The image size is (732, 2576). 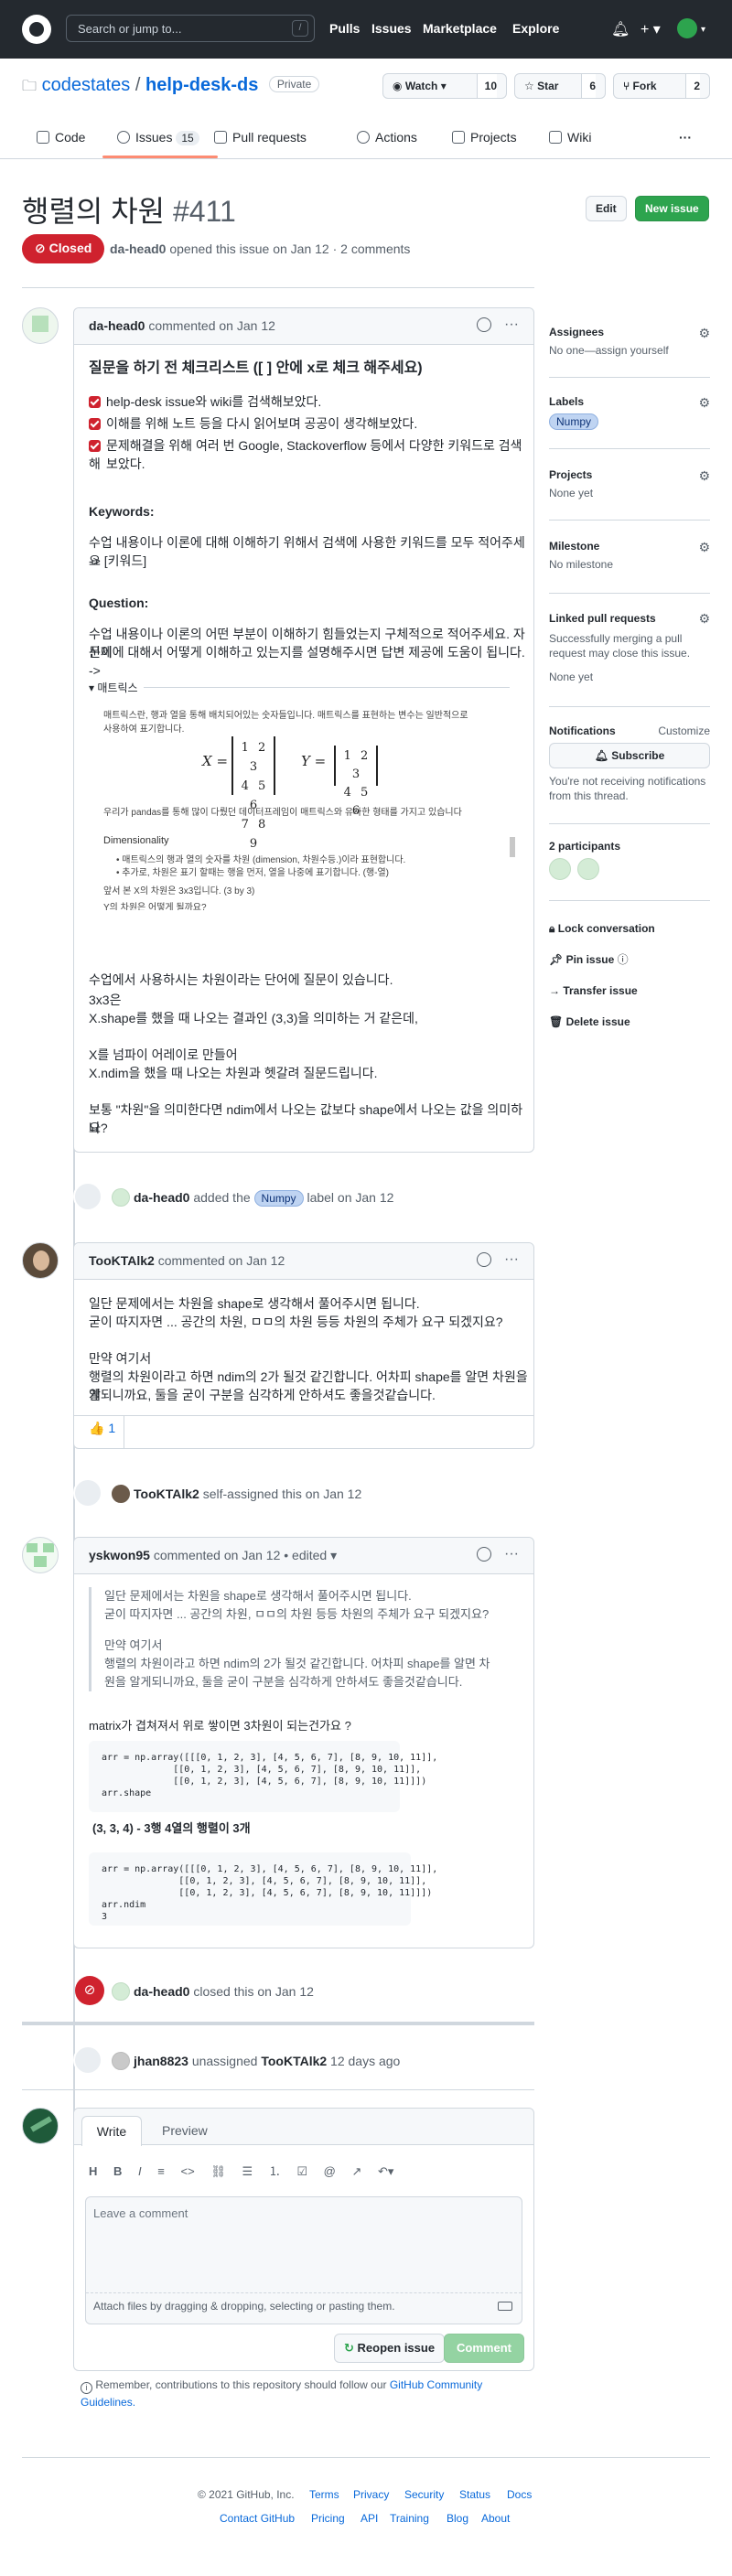 I want to click on transfer-issue-link: → Transfer issue, so click(x=629, y=991).